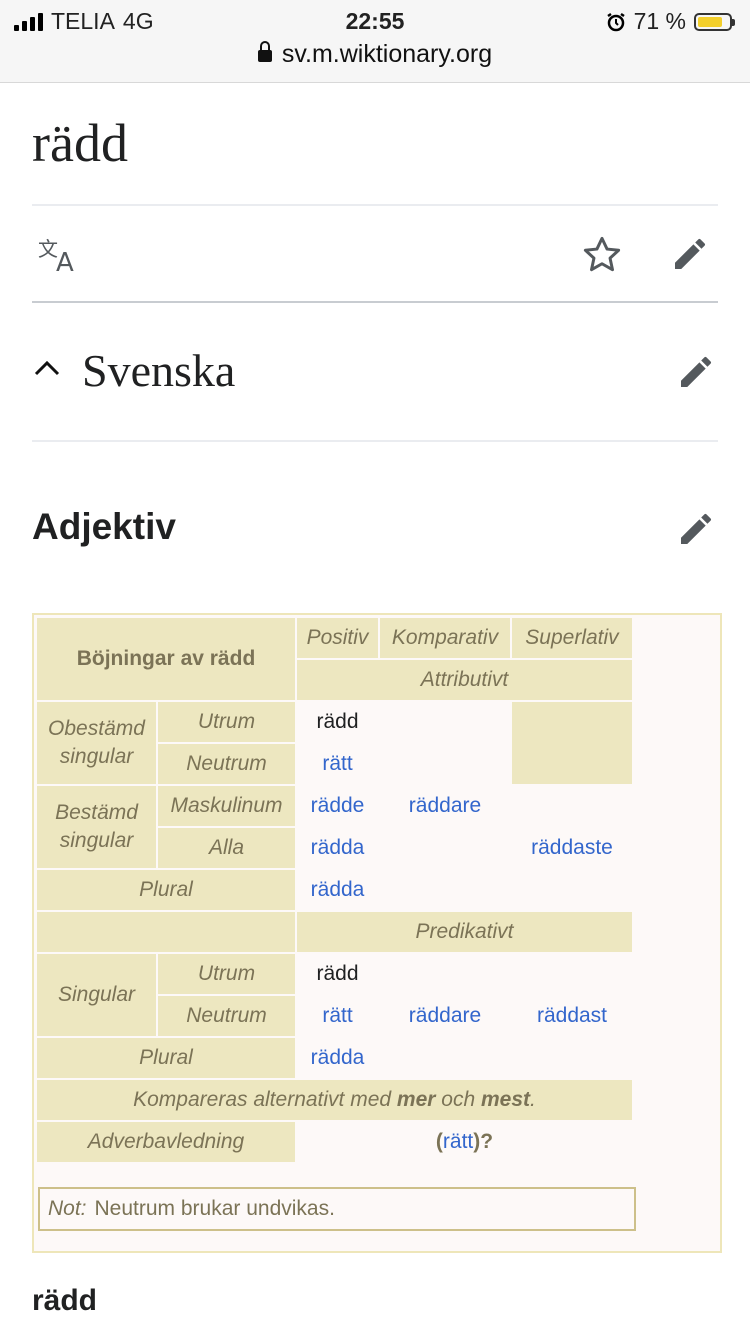  What do you see at coordinates (226, 848) in the screenshot?
I see `label-alla: Alla` at bounding box center [226, 848].